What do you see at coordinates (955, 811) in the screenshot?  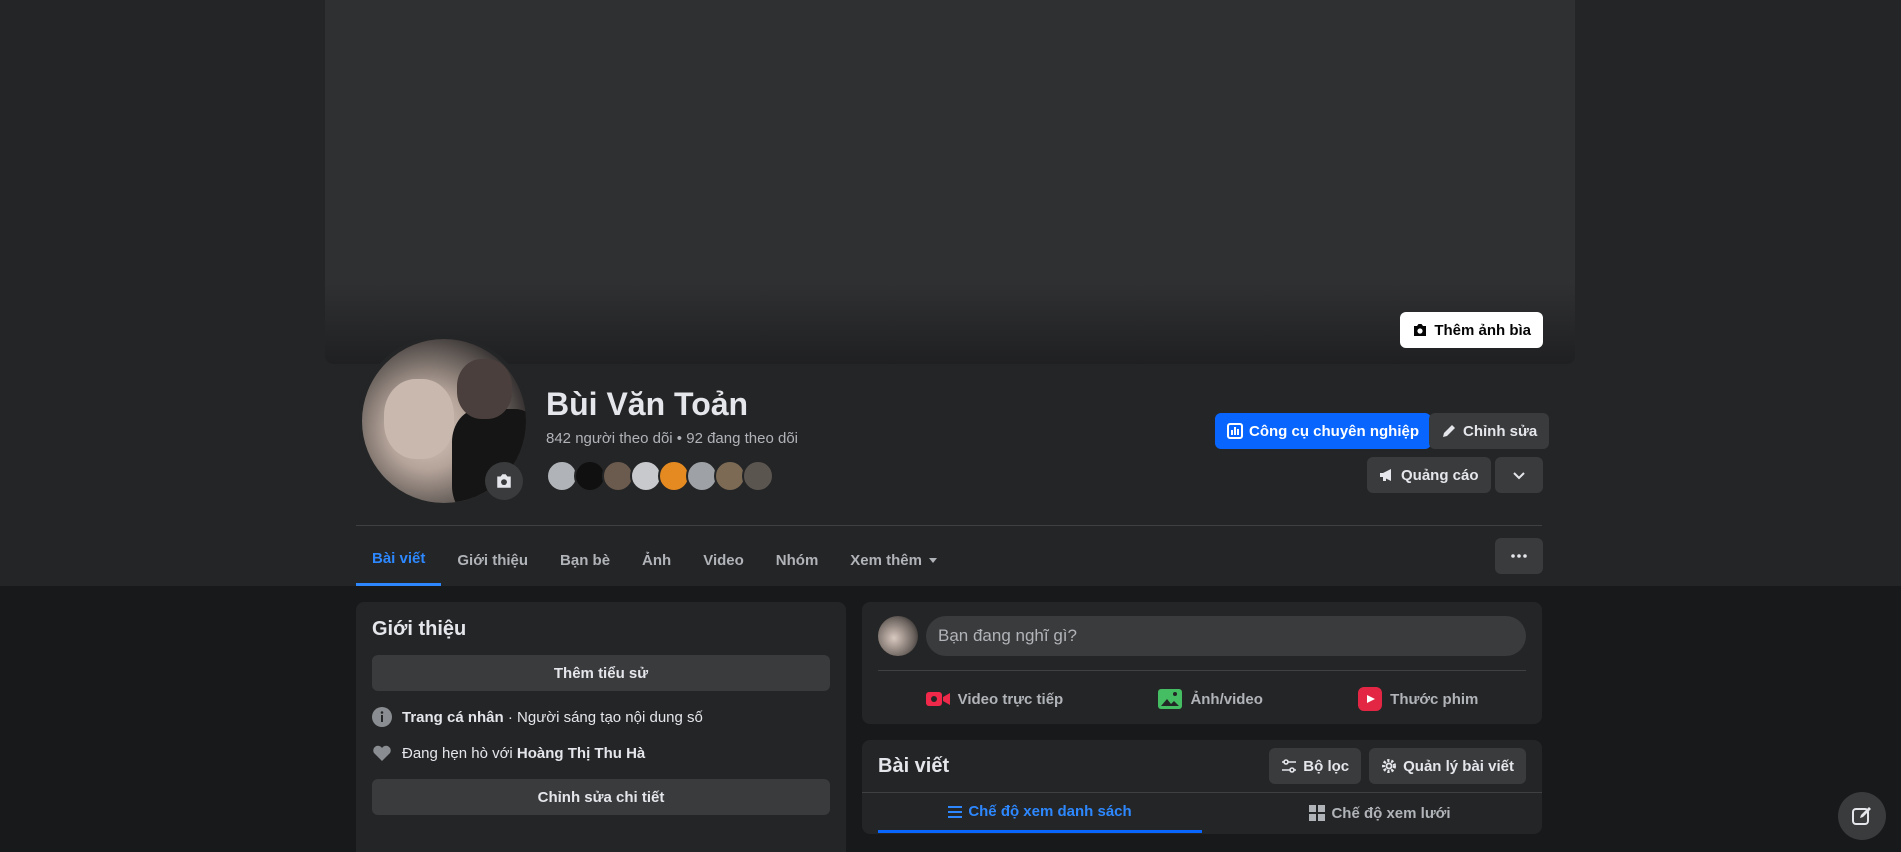 I see `list-icon` at bounding box center [955, 811].